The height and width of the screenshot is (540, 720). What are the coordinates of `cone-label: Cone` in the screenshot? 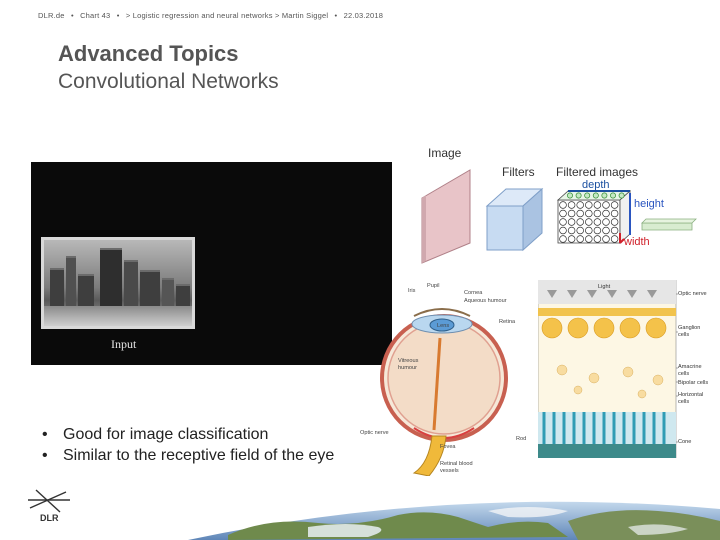 It's located at (685, 442).